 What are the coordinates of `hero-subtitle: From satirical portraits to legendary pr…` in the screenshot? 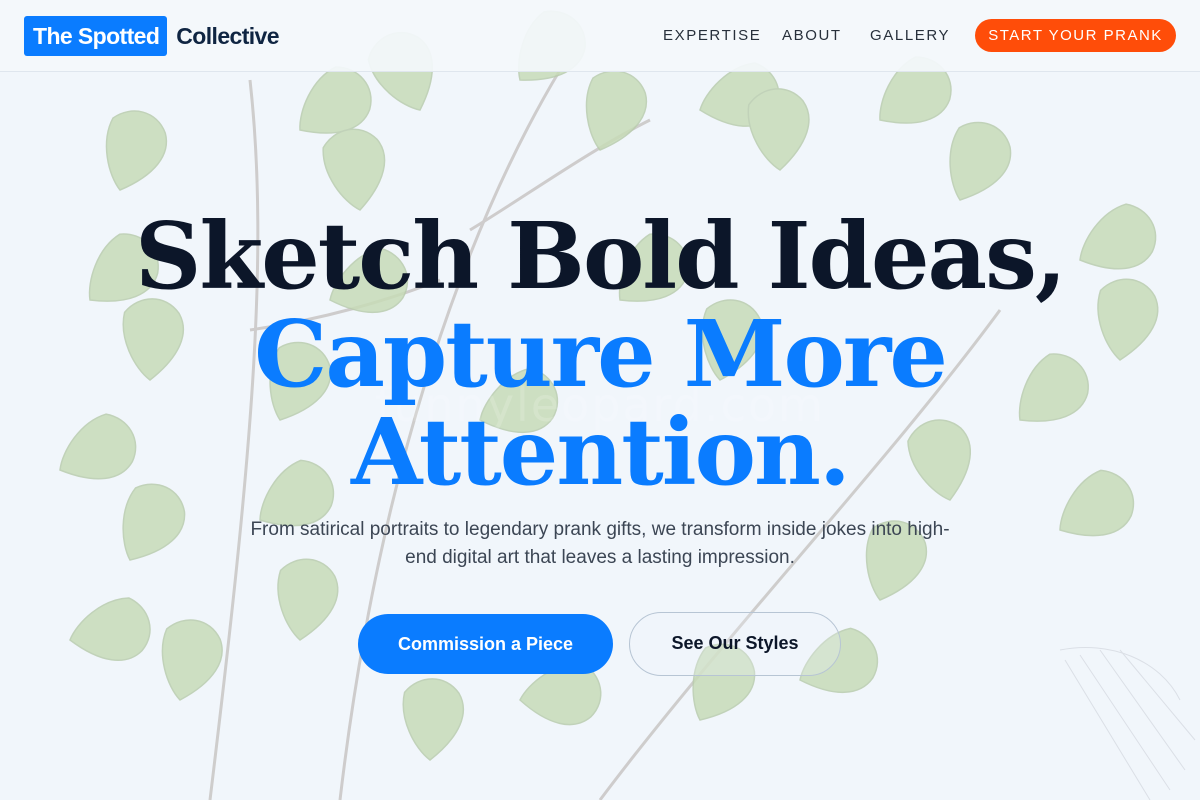 It's located at (600, 543).